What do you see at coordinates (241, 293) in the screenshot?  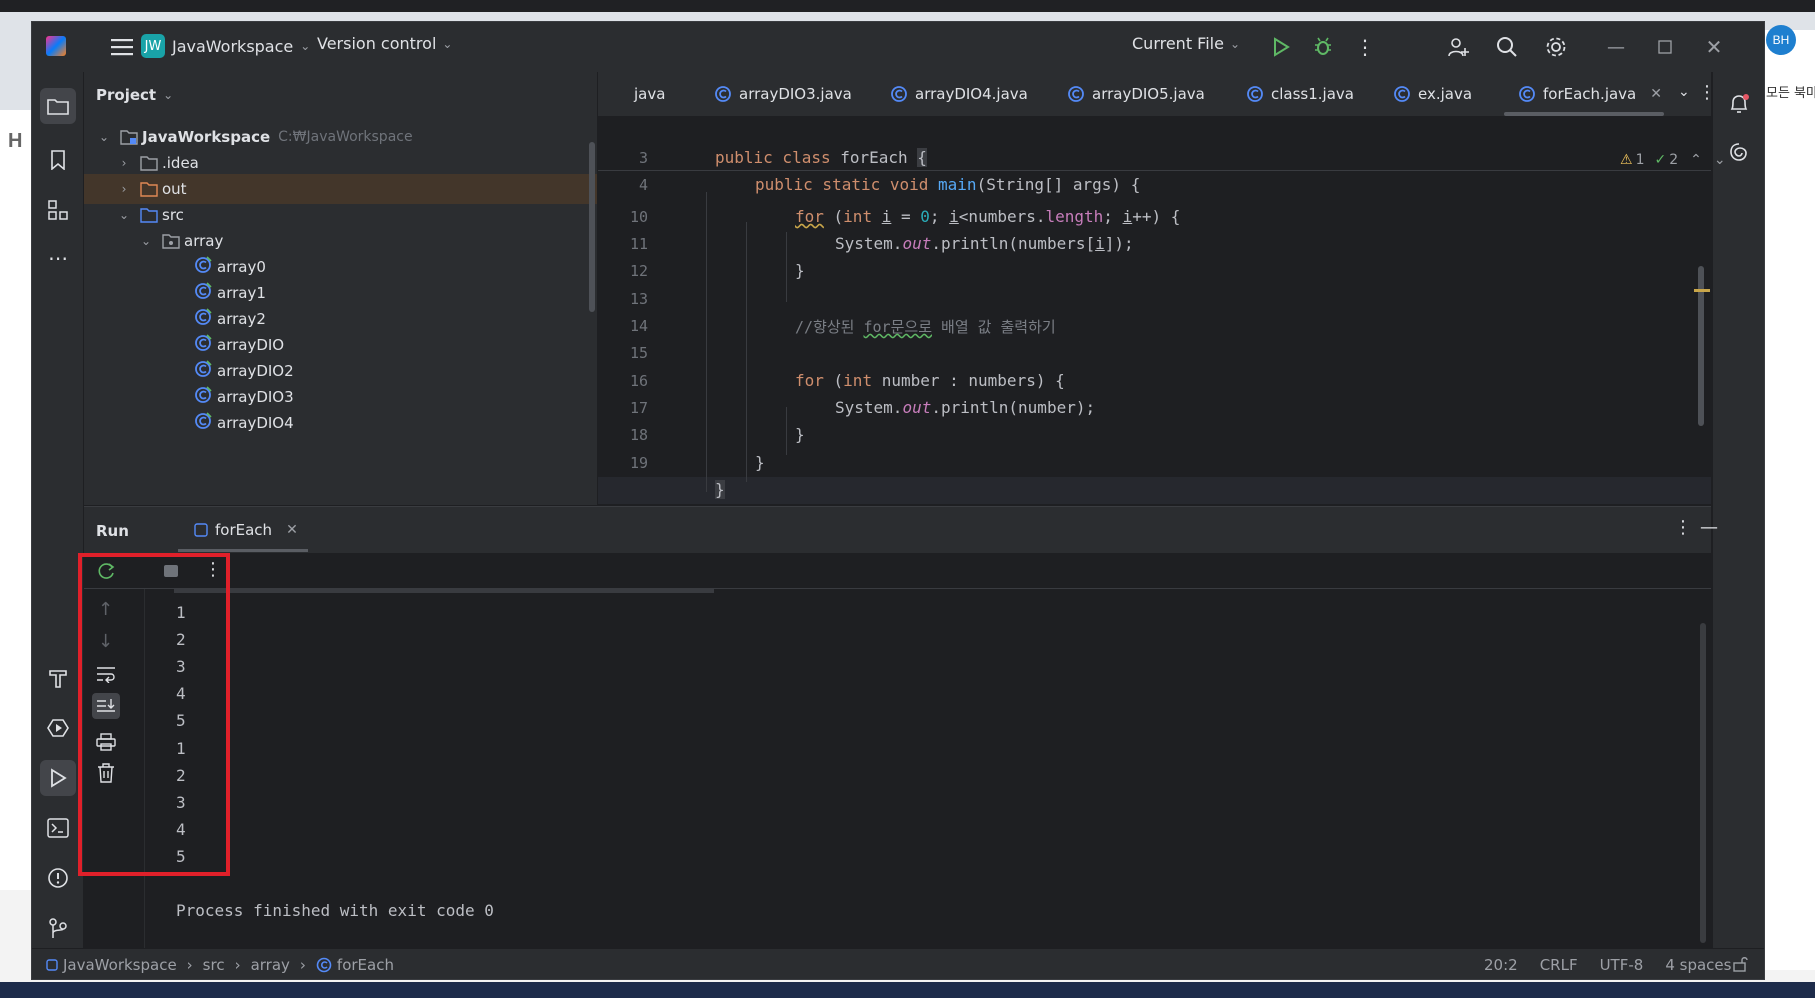 I see `tree-item-label: array1` at bounding box center [241, 293].